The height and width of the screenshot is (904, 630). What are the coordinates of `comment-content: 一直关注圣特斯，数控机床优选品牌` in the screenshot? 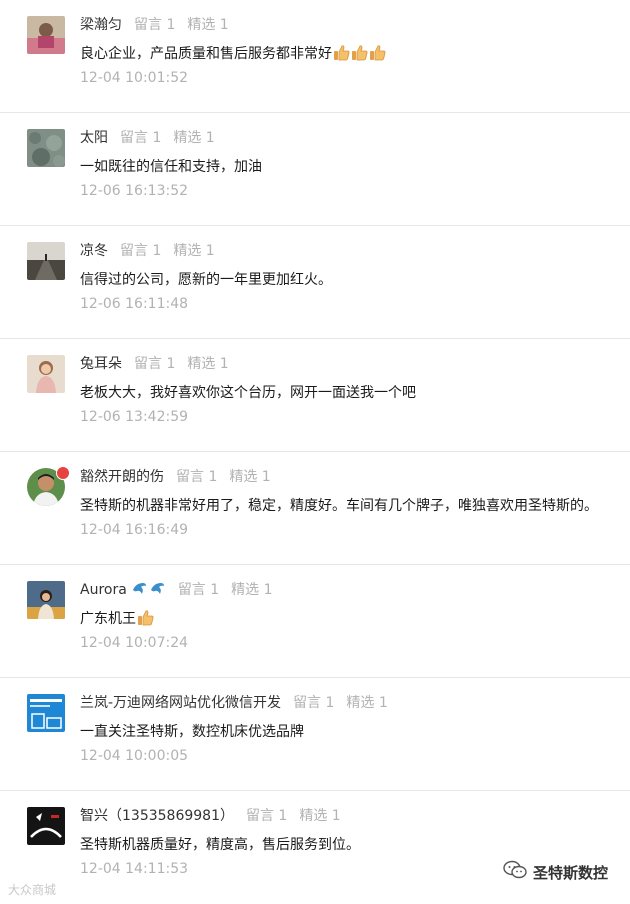 It's located at (192, 732).